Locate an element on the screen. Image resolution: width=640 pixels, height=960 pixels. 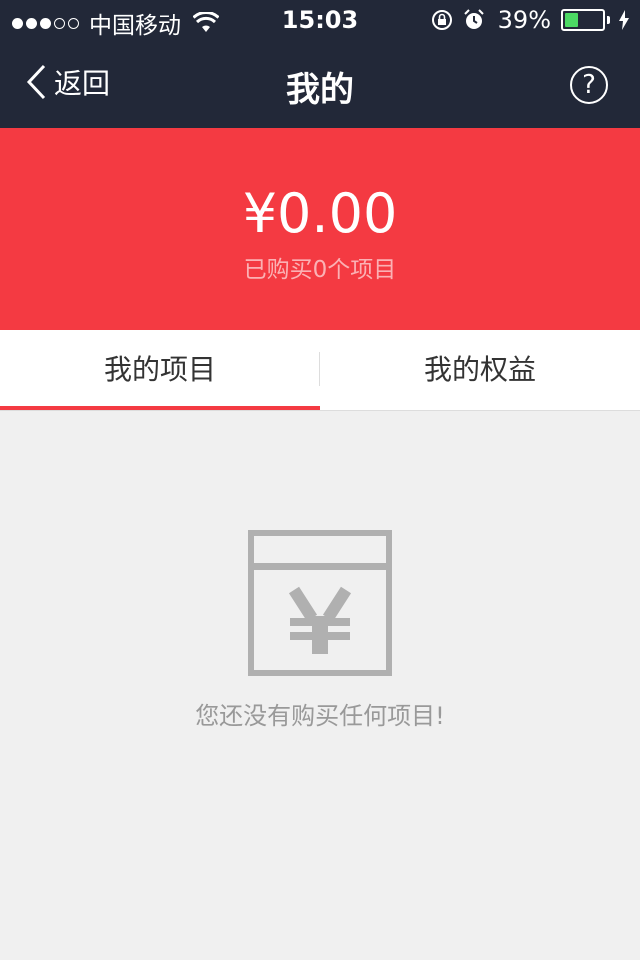
help-icon: ? is located at coordinates (589, 85).